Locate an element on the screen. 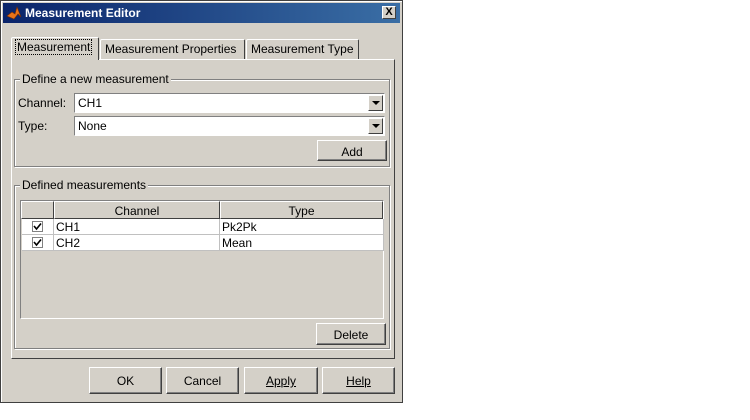 The height and width of the screenshot is (420, 750). window-title: Measurement Editor is located at coordinates (83, 13).